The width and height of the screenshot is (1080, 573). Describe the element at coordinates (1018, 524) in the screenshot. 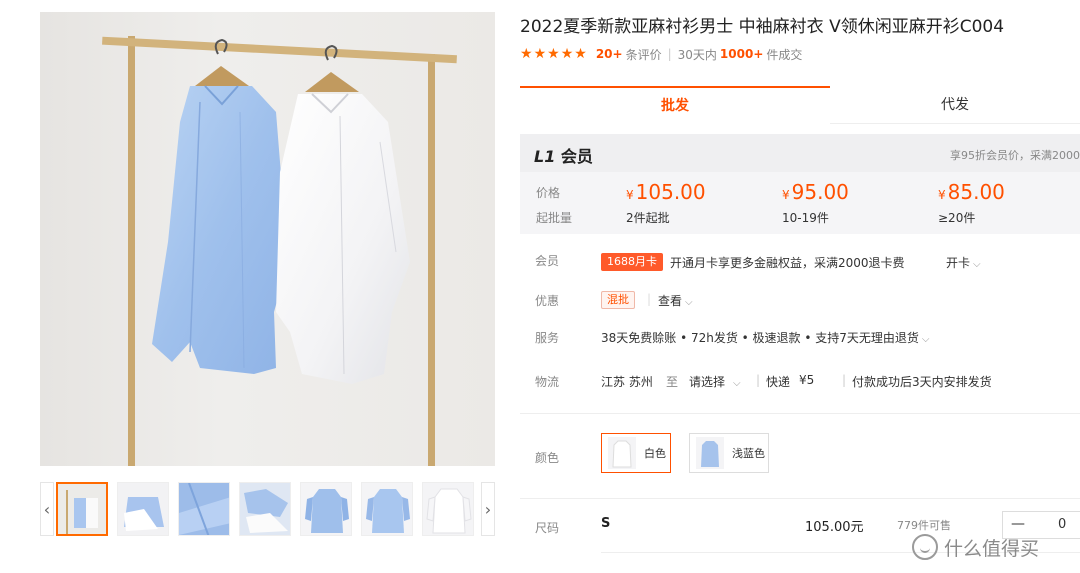

I see `decrease-button: —` at that location.